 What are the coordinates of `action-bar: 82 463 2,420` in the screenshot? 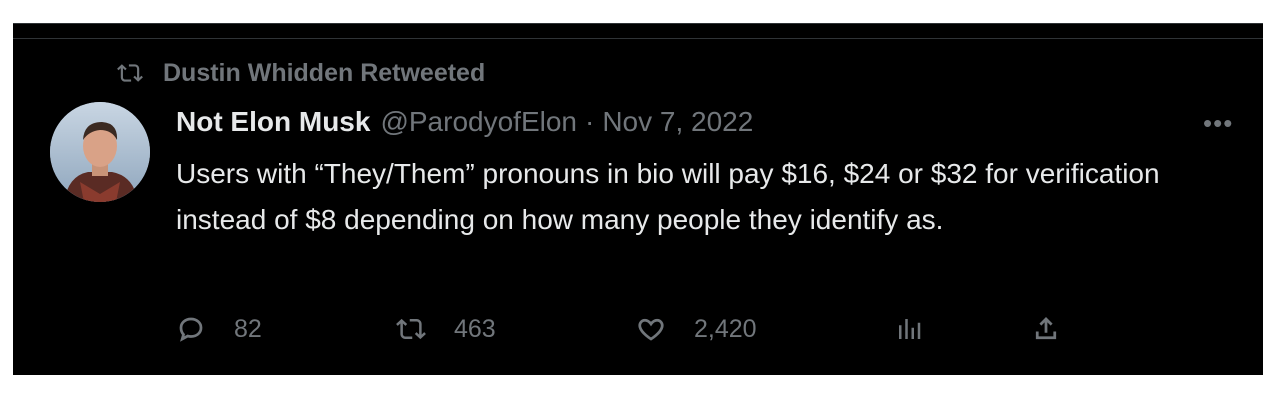 It's located at (676, 329).